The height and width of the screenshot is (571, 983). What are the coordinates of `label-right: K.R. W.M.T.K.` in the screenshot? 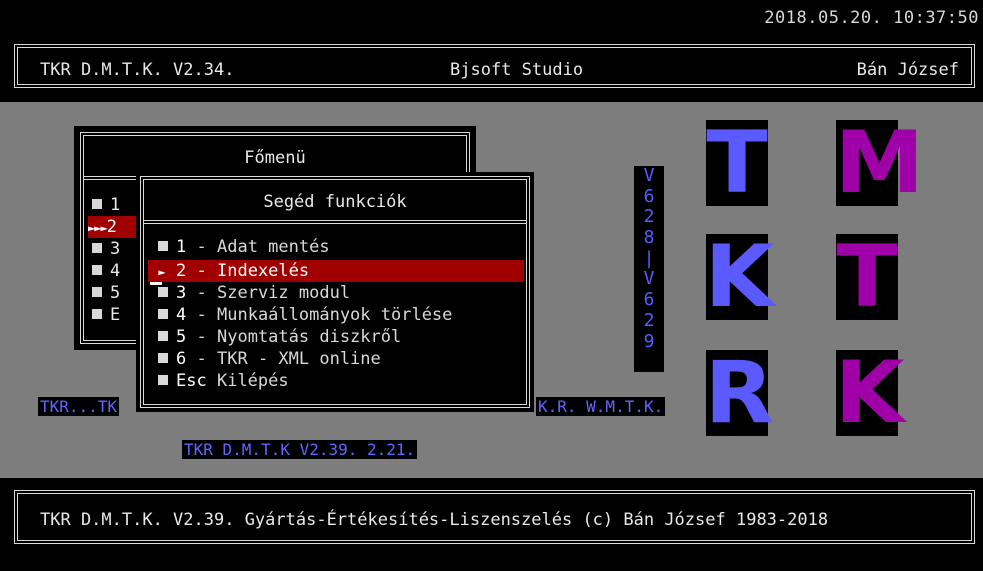 It's located at (601, 406).